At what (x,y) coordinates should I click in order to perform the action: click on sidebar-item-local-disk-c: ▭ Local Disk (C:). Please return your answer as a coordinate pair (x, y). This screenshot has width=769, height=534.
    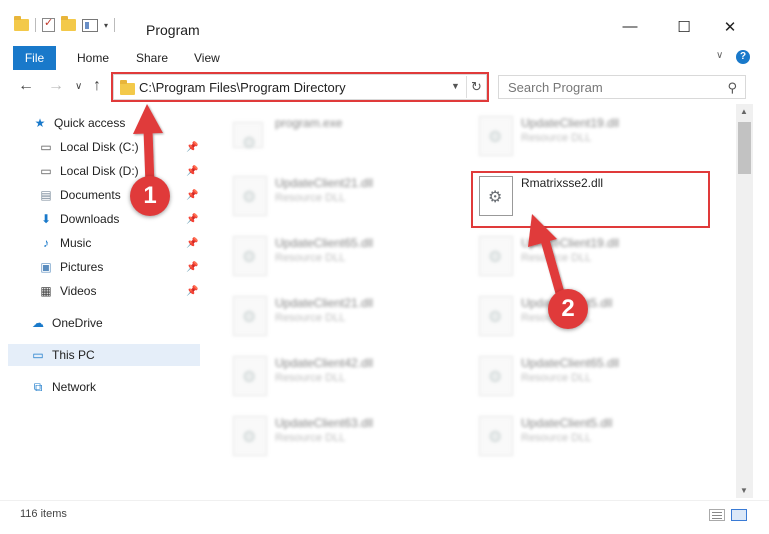
    Looking at the image, I should click on (113, 147).